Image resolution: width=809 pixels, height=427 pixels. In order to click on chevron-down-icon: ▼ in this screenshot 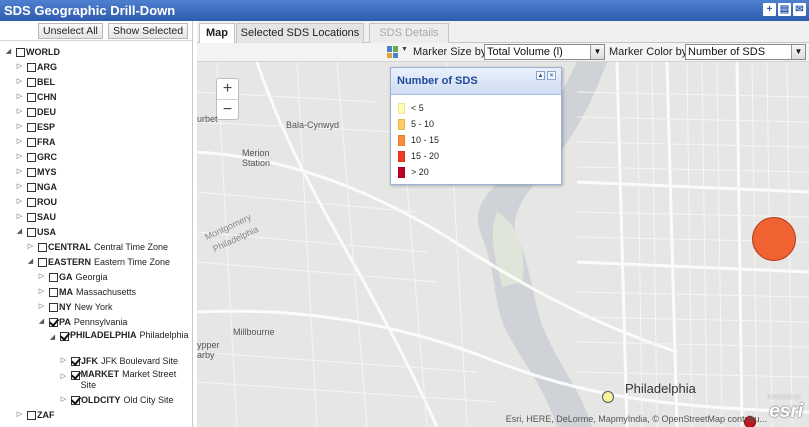, I will do `click(798, 52)`.